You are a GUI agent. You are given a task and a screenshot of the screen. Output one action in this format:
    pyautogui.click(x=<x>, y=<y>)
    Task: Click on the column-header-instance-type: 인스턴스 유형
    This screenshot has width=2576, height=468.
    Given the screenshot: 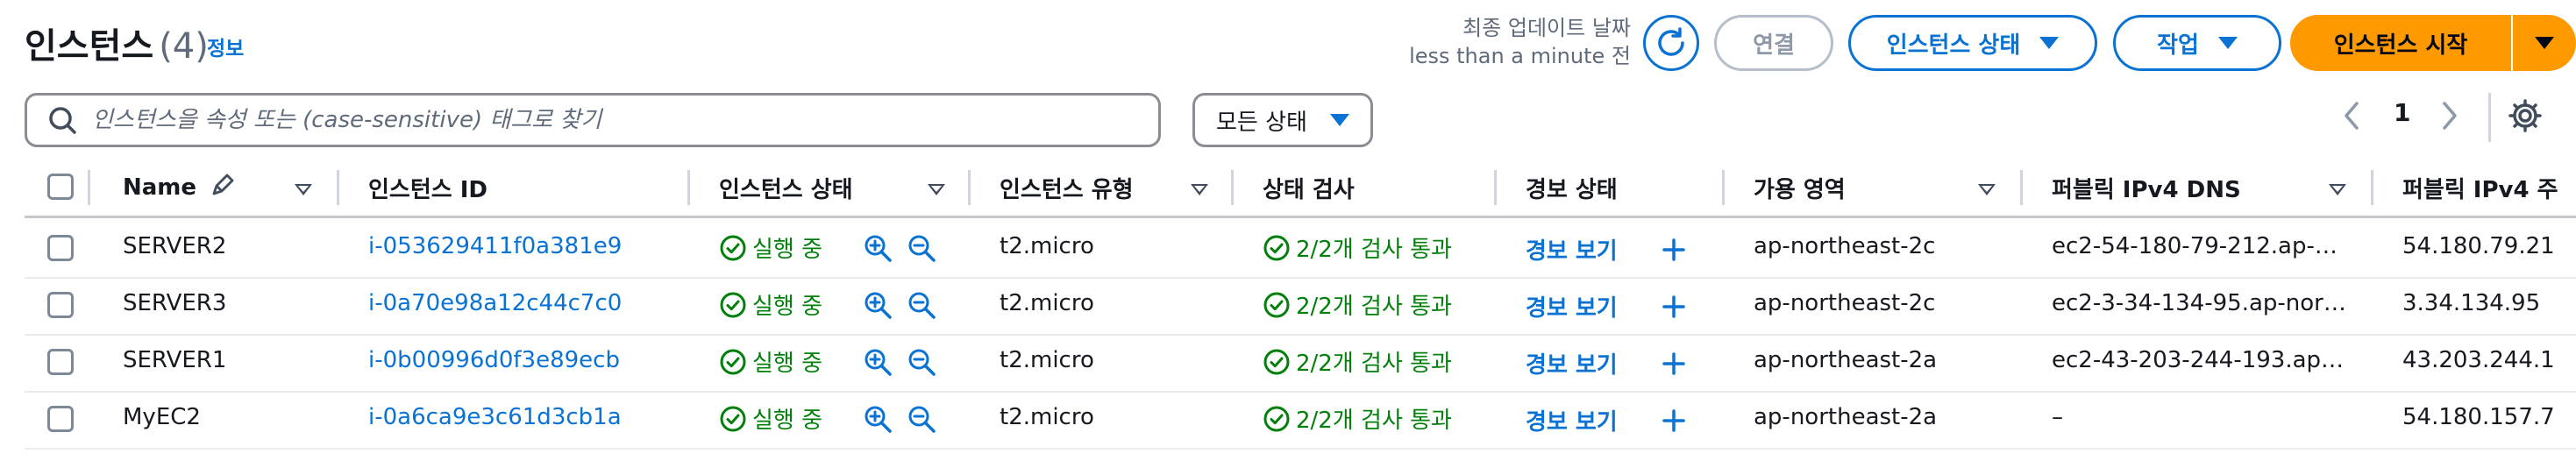 What is the action you would take?
    pyautogui.click(x=1067, y=188)
    